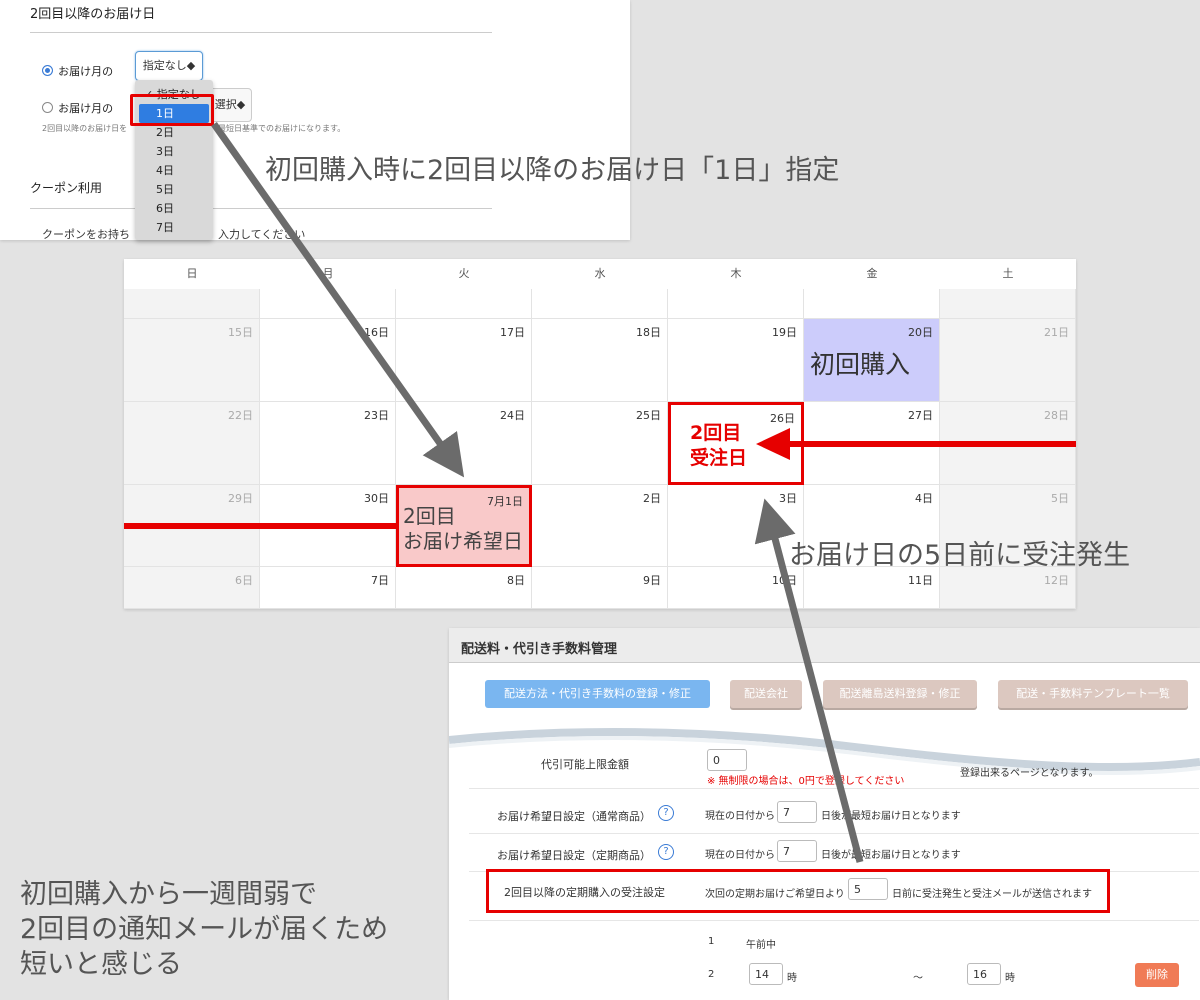  I want to click on arrow-to-delivery-date, so click(338, 299).